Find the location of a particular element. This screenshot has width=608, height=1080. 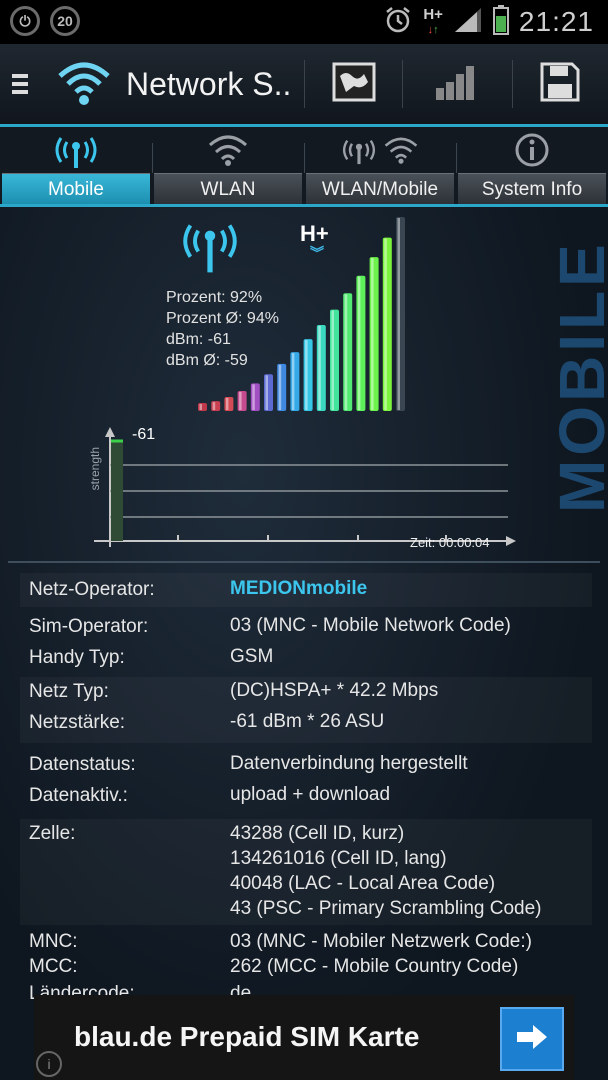

menu-icon is located at coordinates (20, 86).